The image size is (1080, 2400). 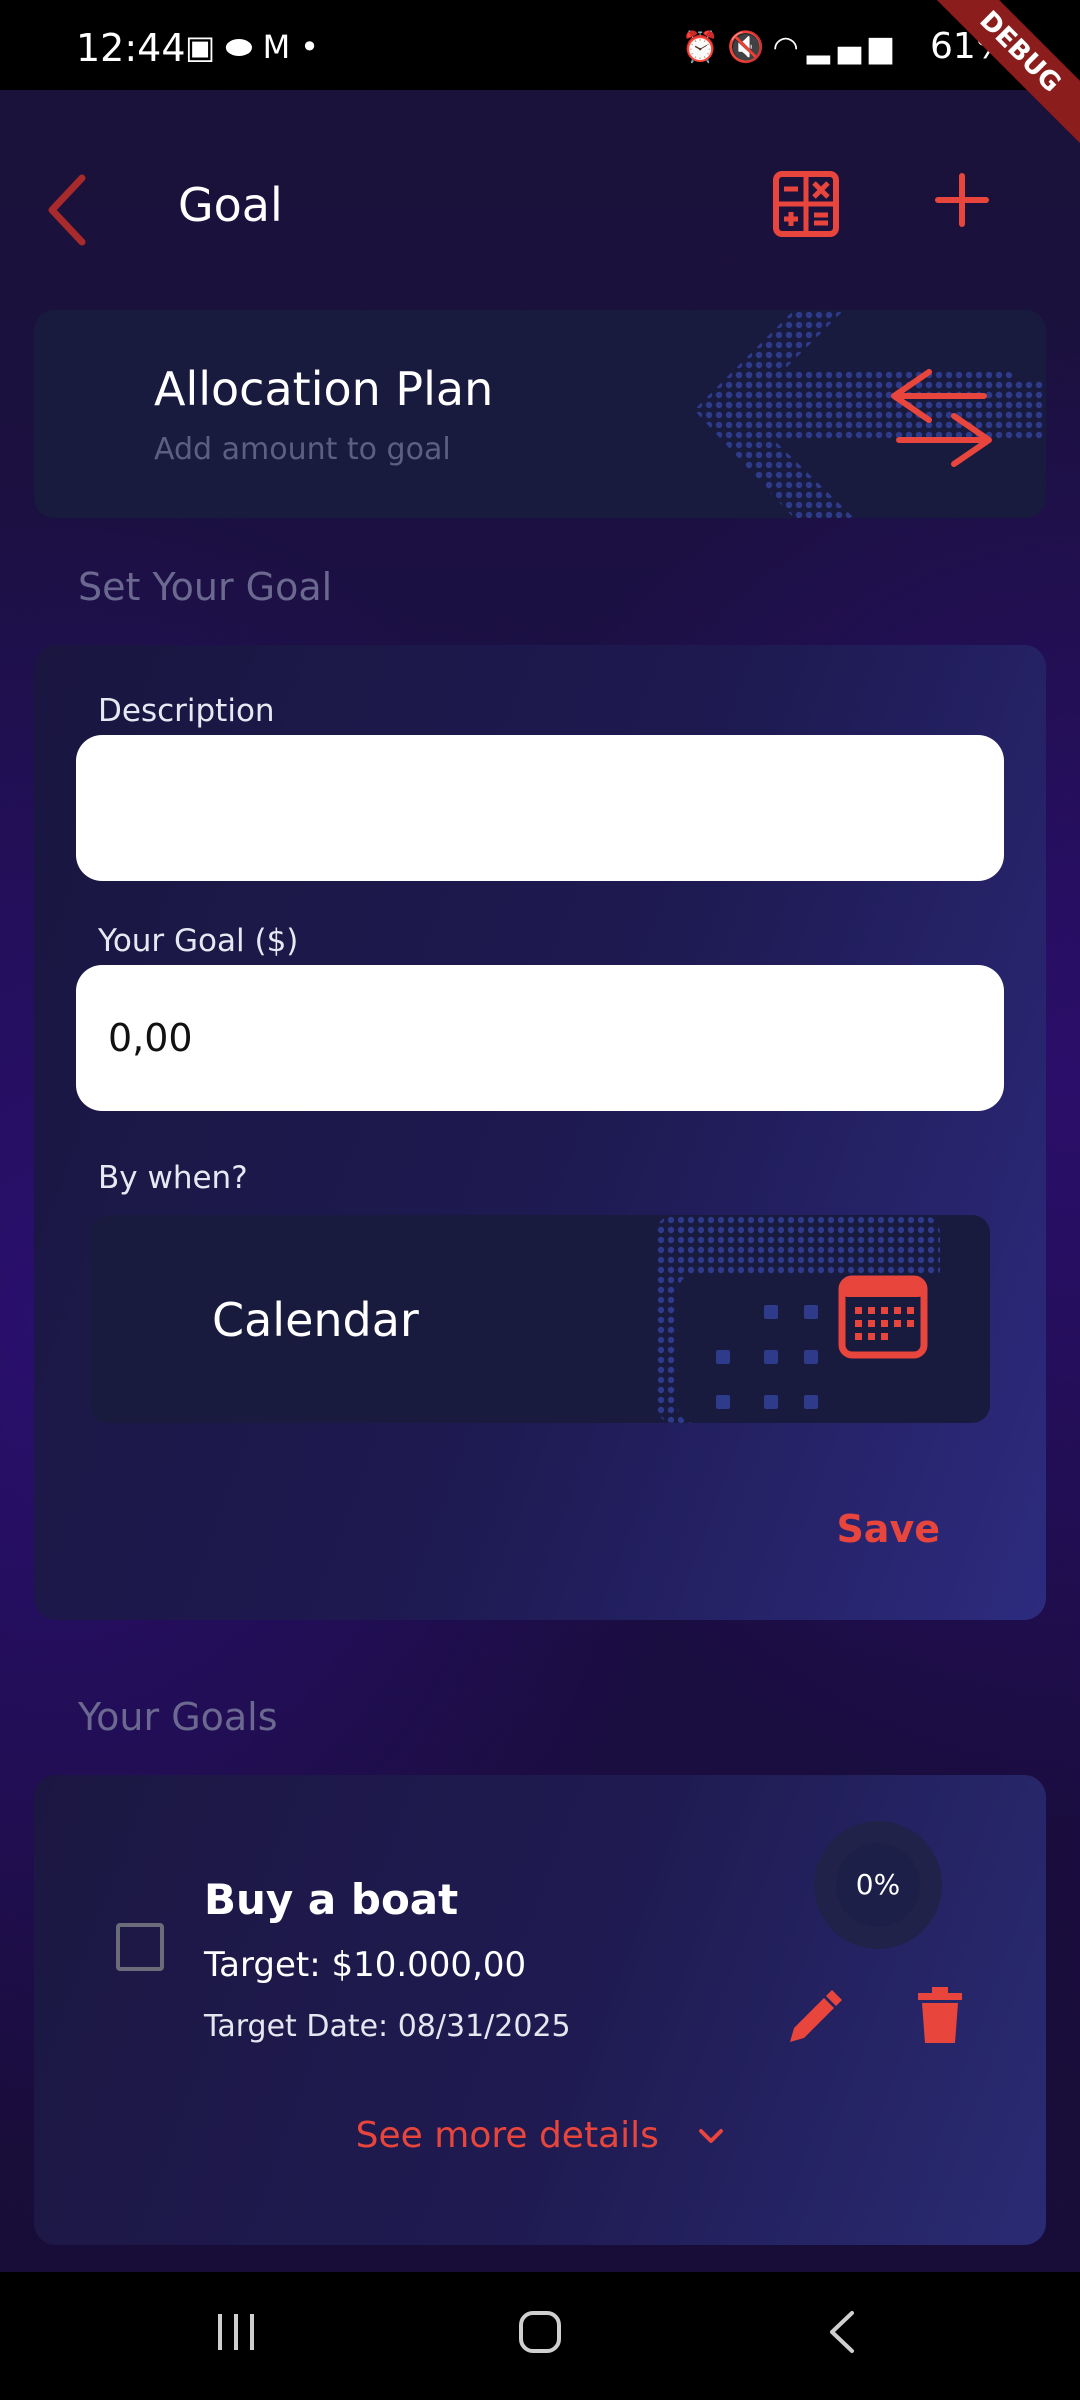 I want to click on home-icon, so click(x=540, y=2332).